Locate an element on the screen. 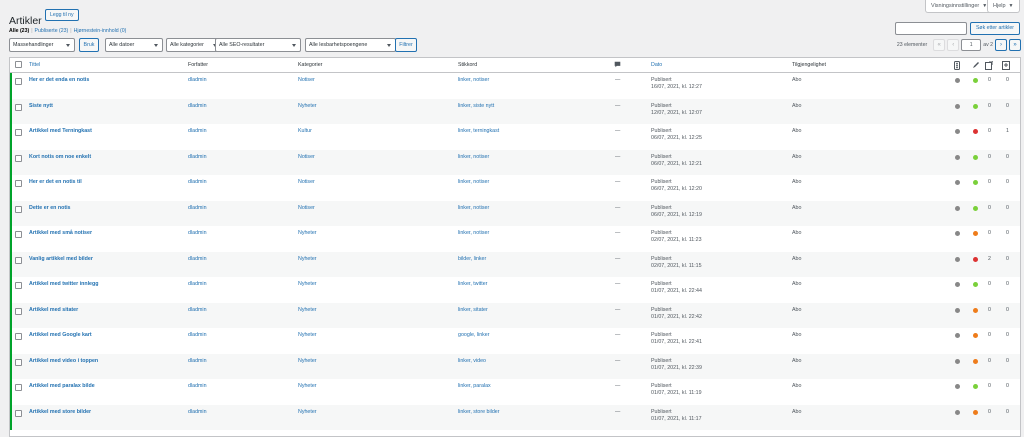 Image resolution: width=1024 pixels, height=437 pixels. prev-page-button: ‹ is located at coordinates (953, 45).